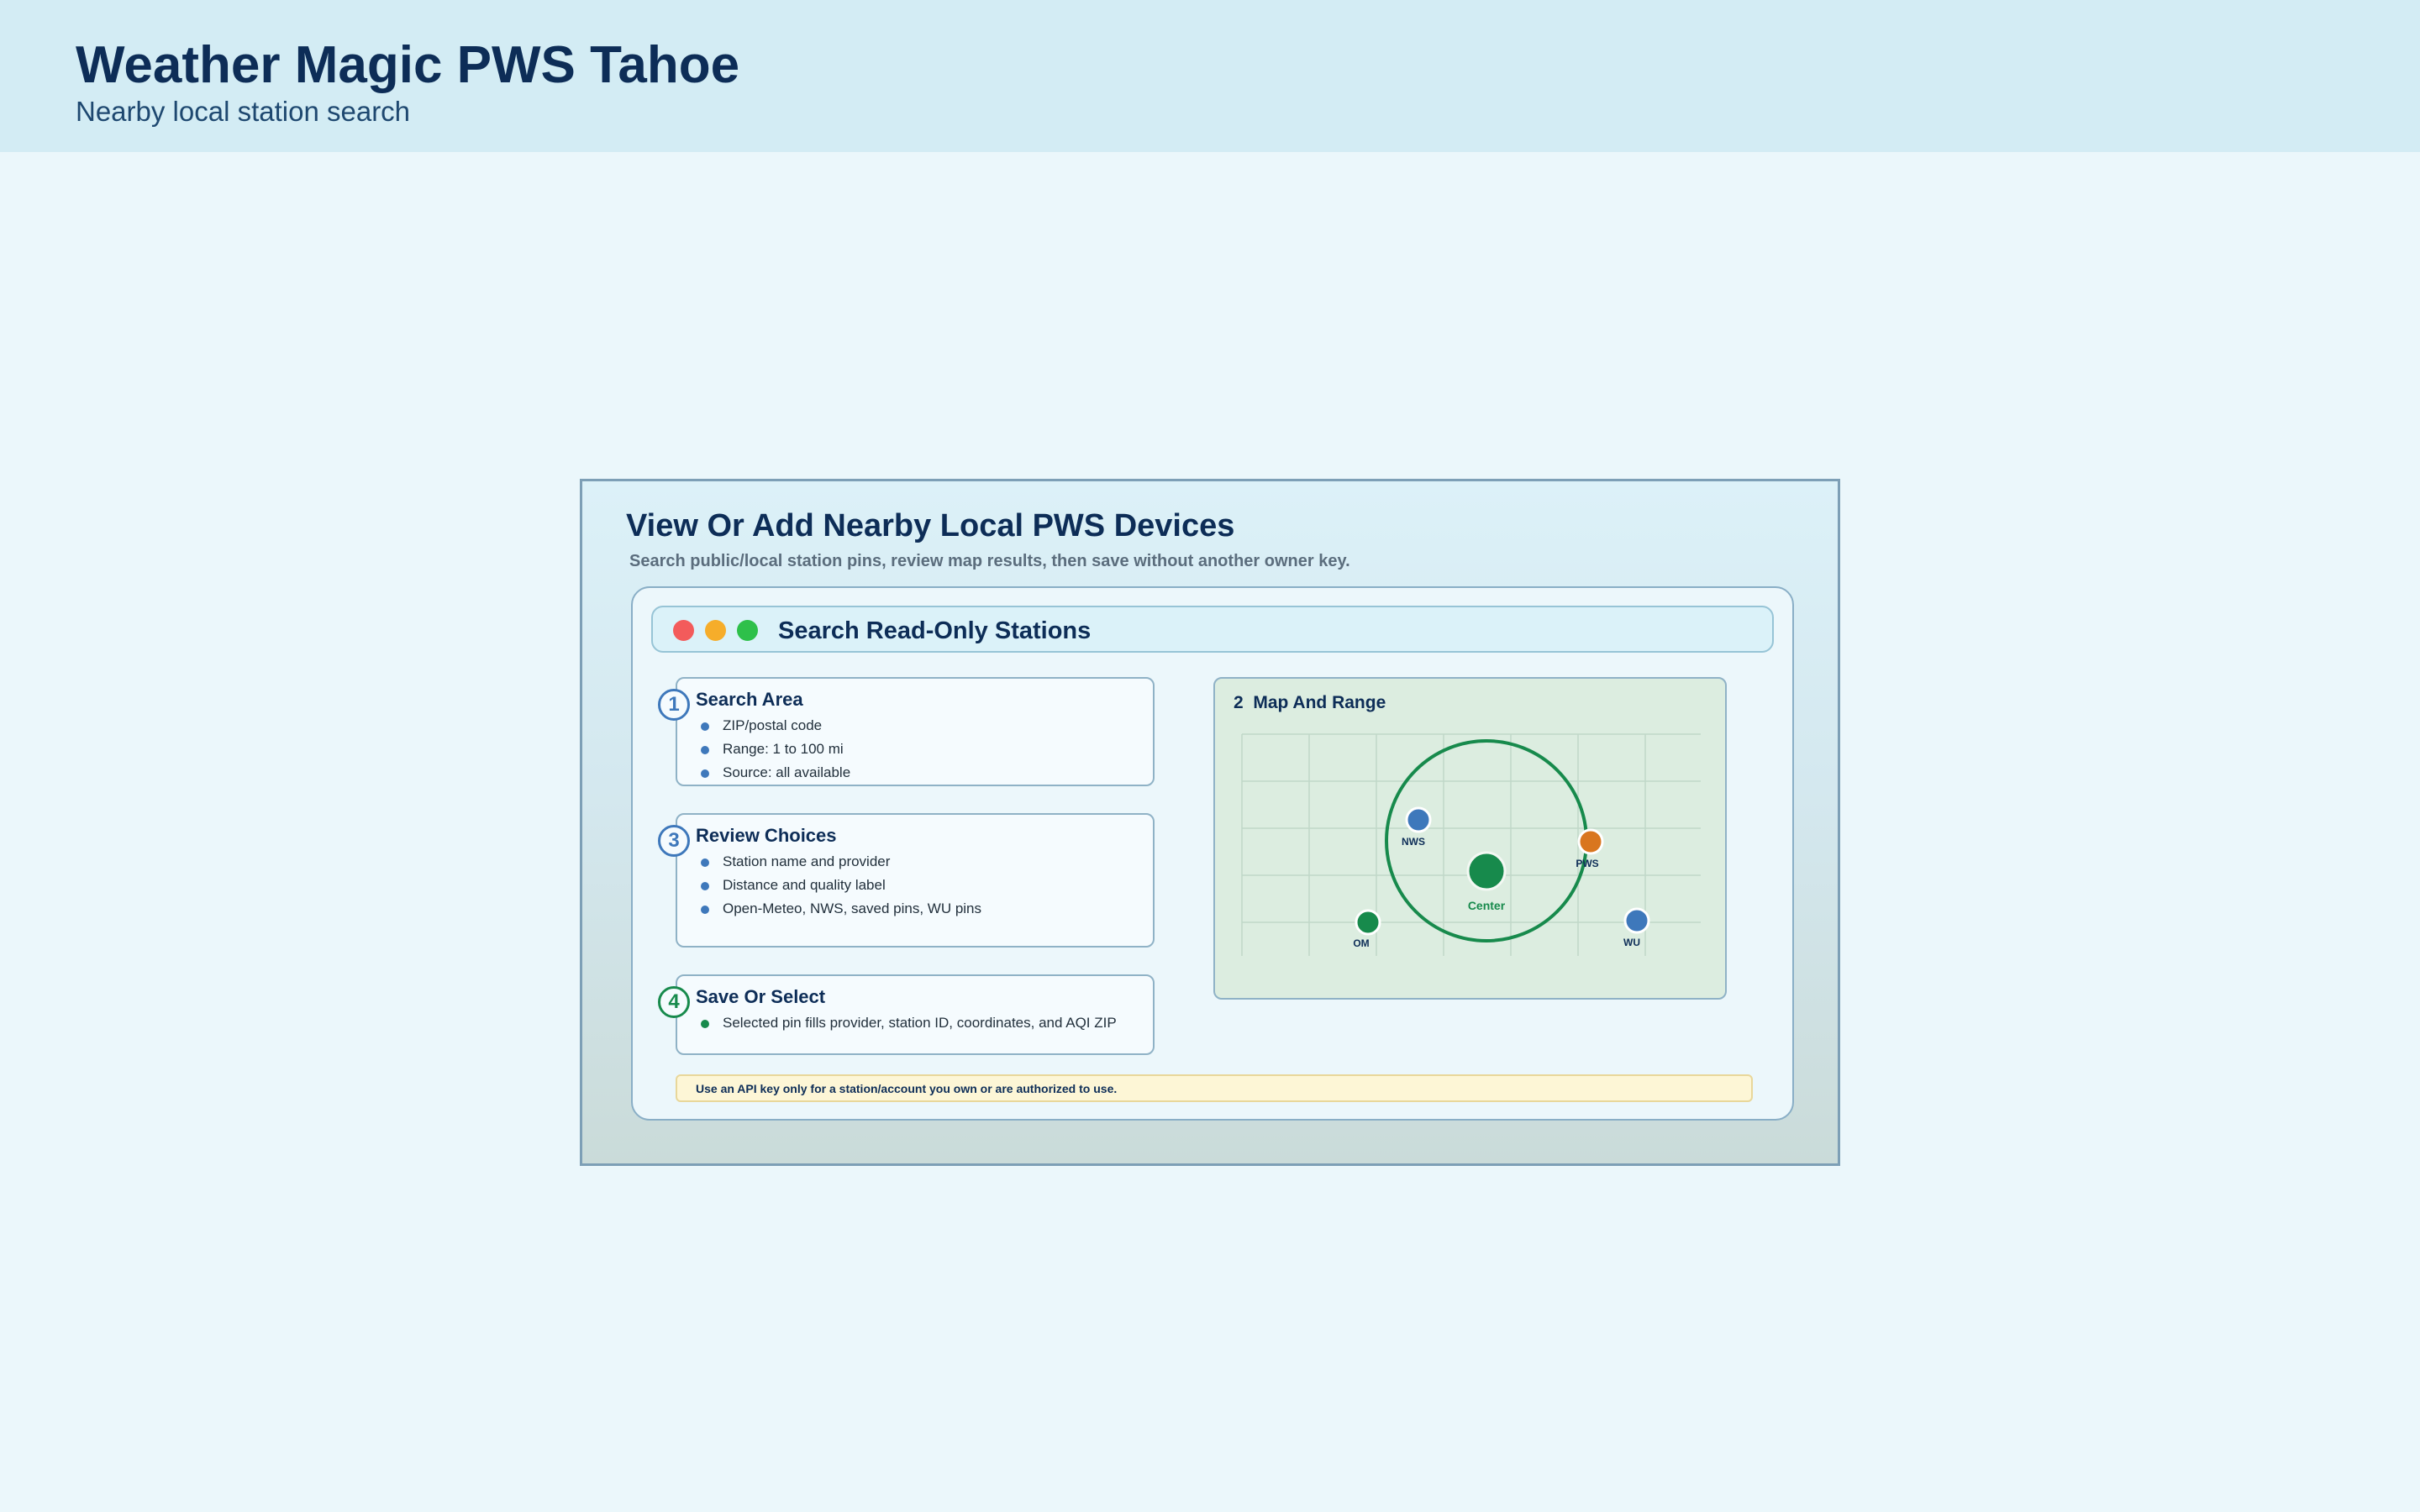 This screenshot has height=1512, width=2420. I want to click on window-title: Search Read-Only Stations, so click(935, 630).